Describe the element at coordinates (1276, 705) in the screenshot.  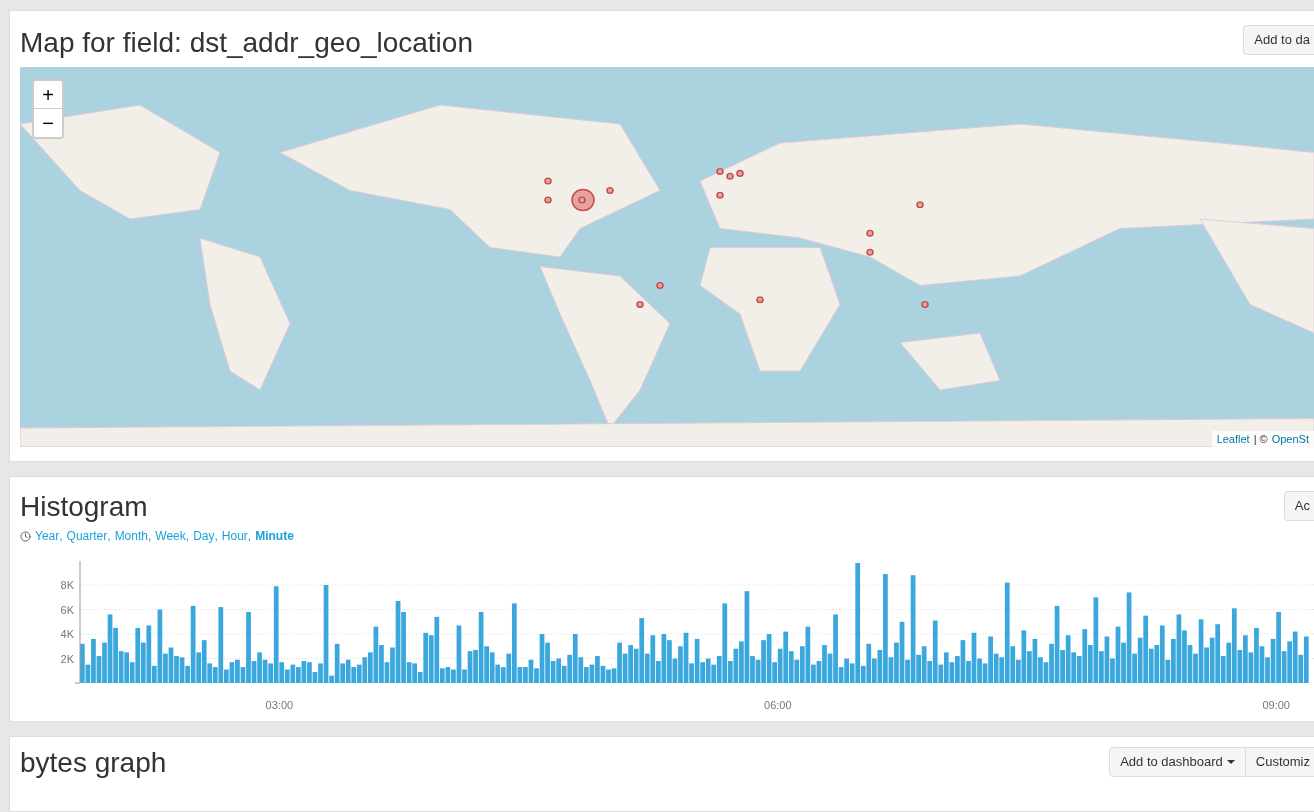
I see `x-tick-label: 09:00` at that location.